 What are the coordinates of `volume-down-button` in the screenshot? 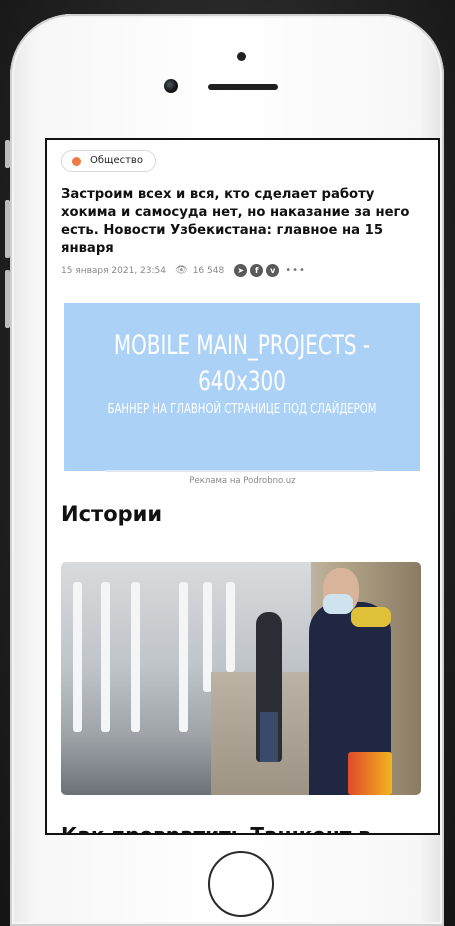 It's located at (7, 299).